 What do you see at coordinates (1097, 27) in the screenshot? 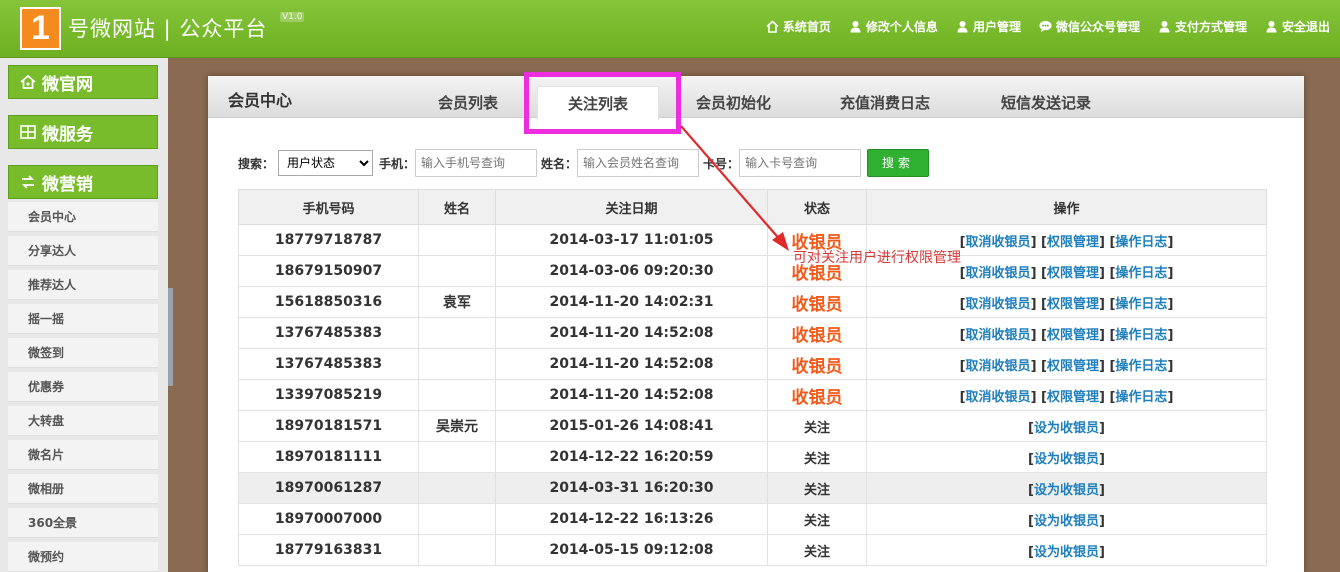
I see `nav-label: 微信公众号管理` at bounding box center [1097, 27].